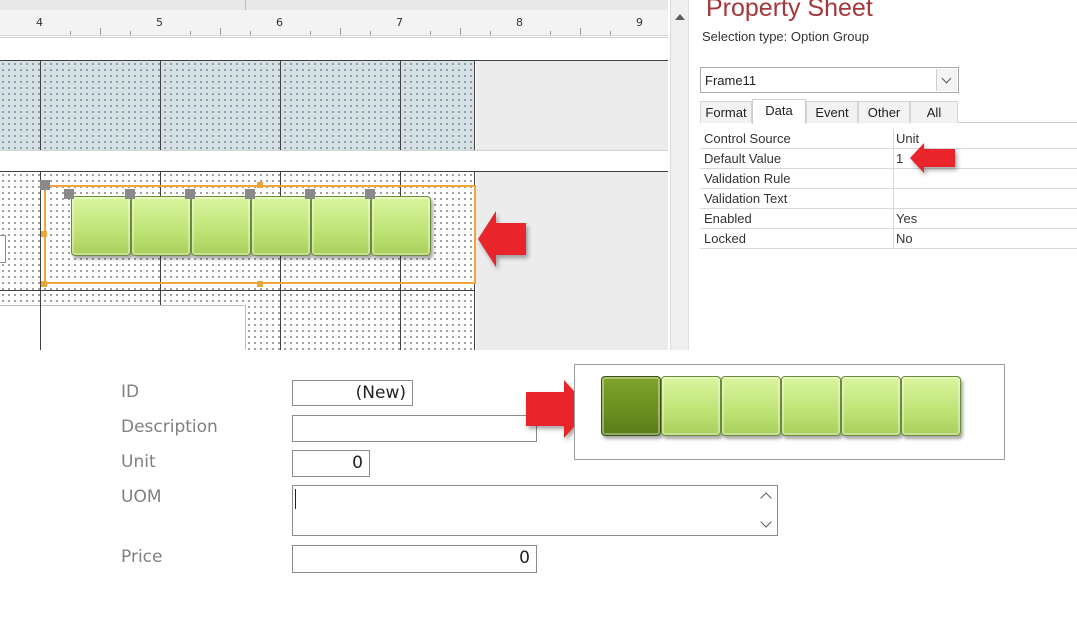  I want to click on option-button-1-selected, so click(631, 406).